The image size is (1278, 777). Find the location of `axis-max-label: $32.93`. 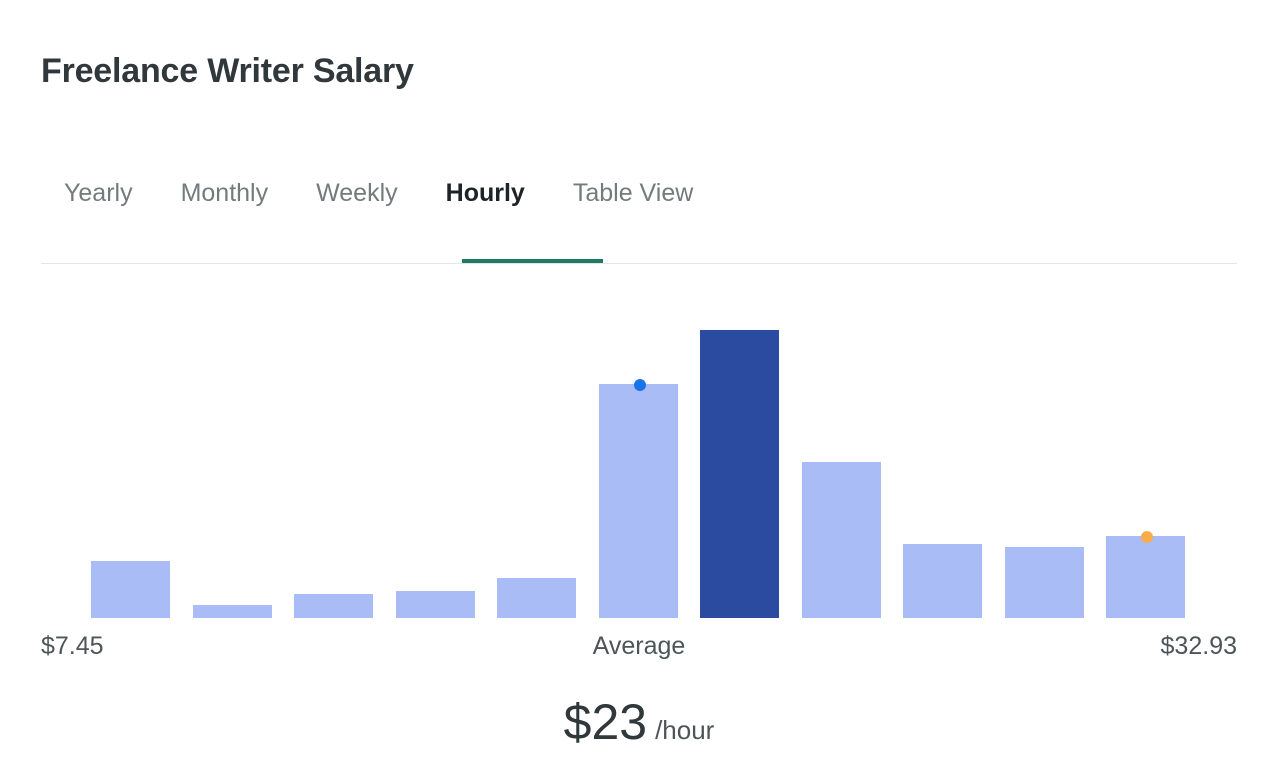

axis-max-label: $32.93 is located at coordinates (1198, 646).